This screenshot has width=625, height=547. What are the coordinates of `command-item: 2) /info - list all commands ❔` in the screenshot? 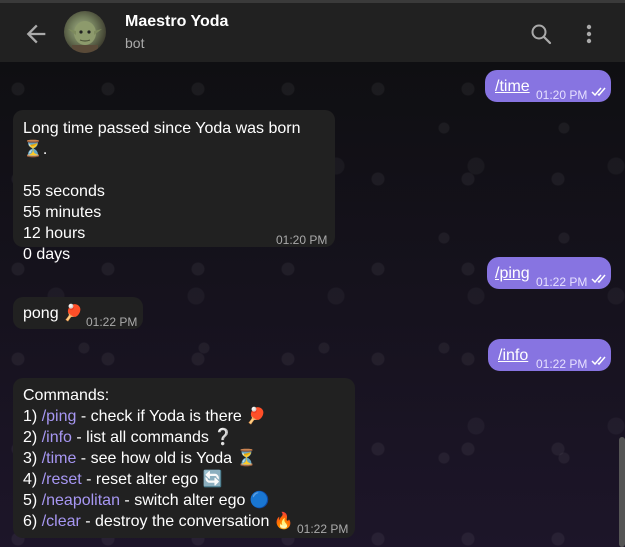 It's located at (184, 437).